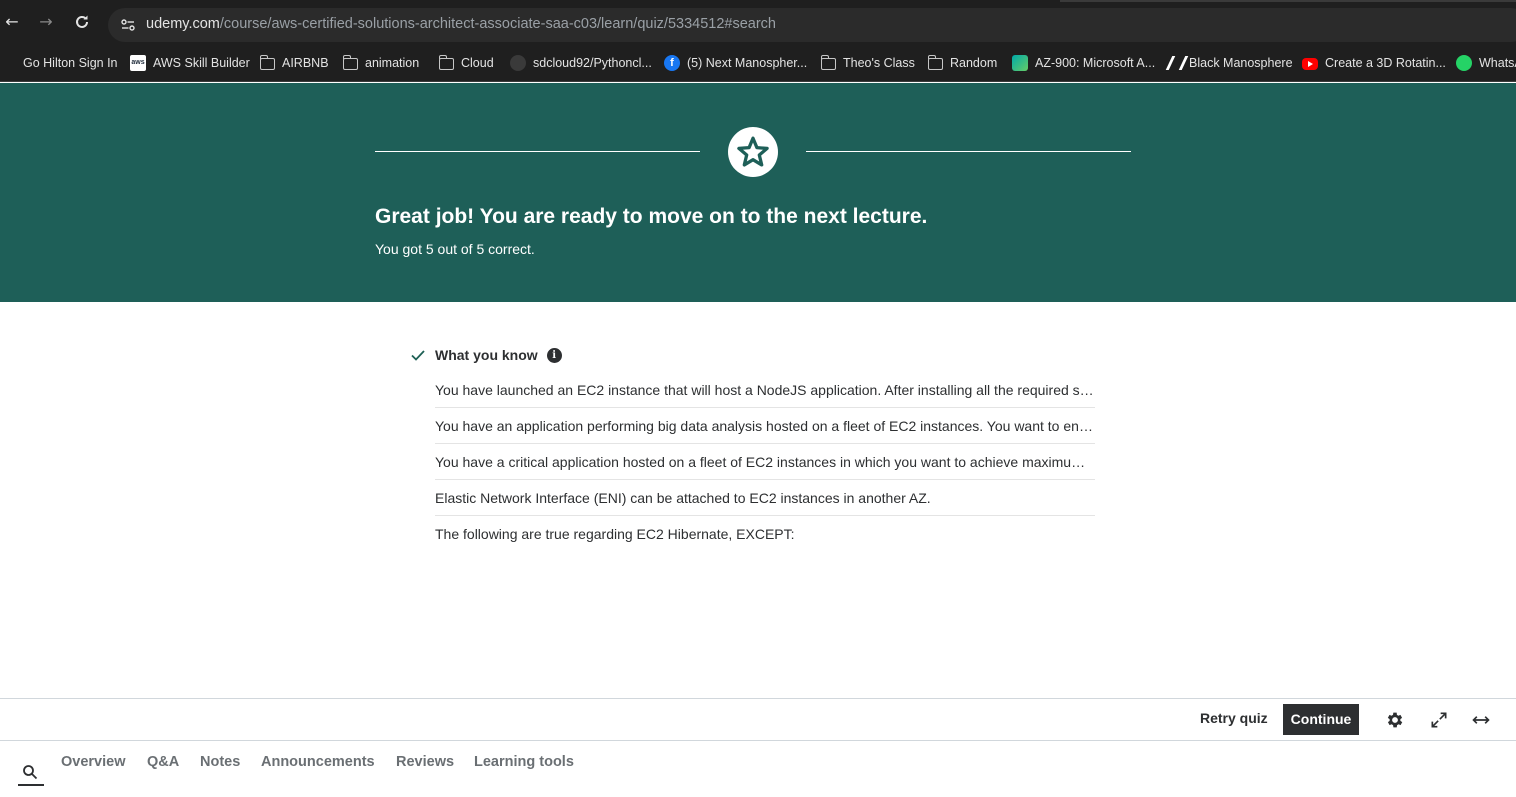  Describe the element at coordinates (974, 63) in the screenshot. I see `bookmark-label: Random` at that location.